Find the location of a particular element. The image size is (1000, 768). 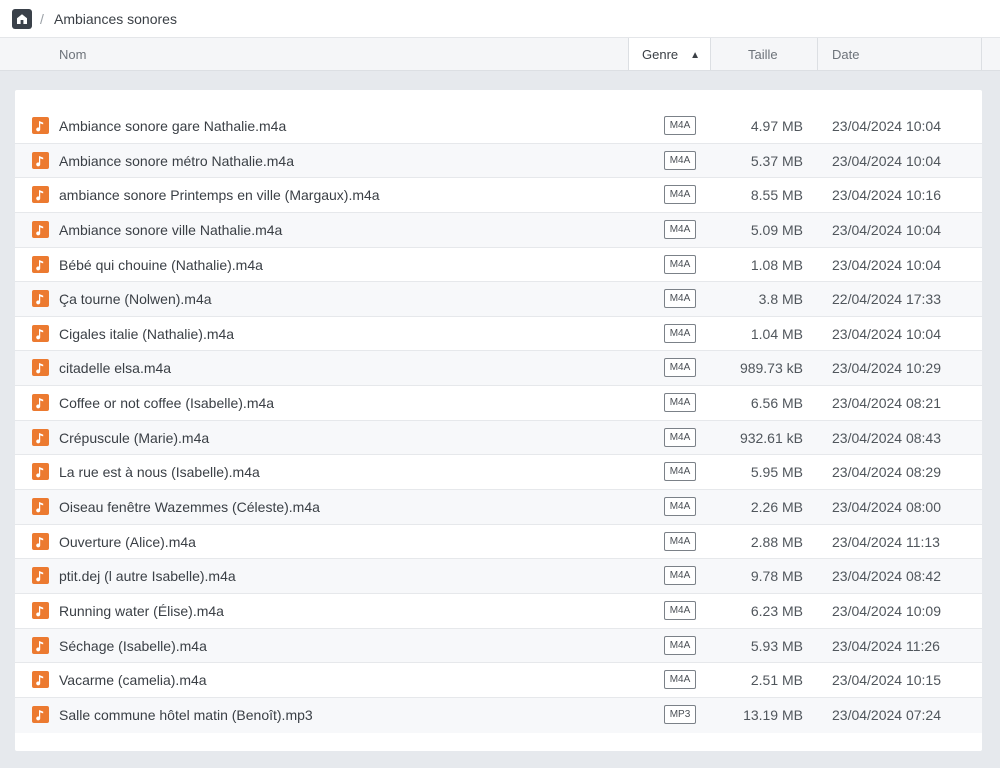

breadcrumb: / Ambiances sonores is located at coordinates (500, 19).